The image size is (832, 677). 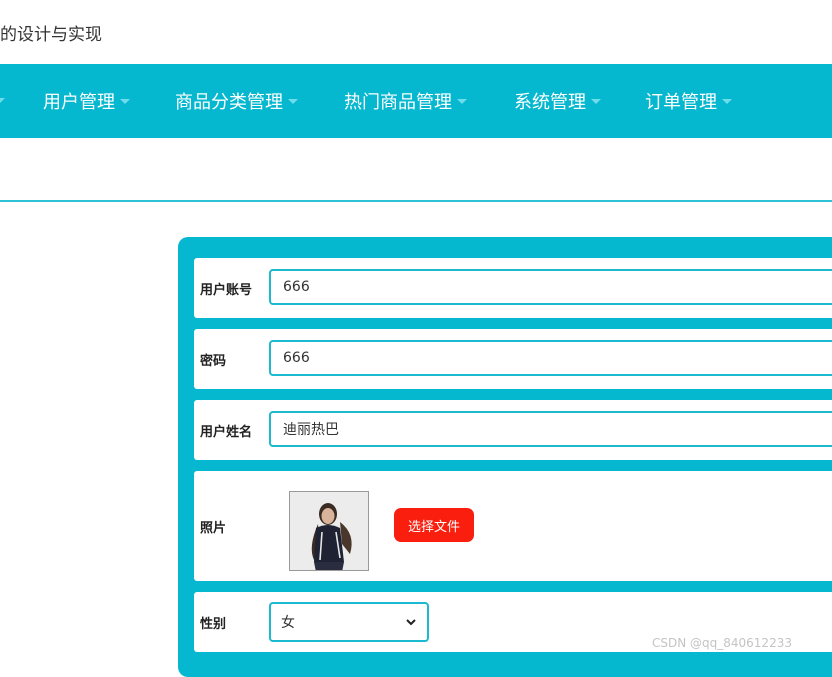 I want to click on choose-file-button: 选择文件, so click(x=434, y=525).